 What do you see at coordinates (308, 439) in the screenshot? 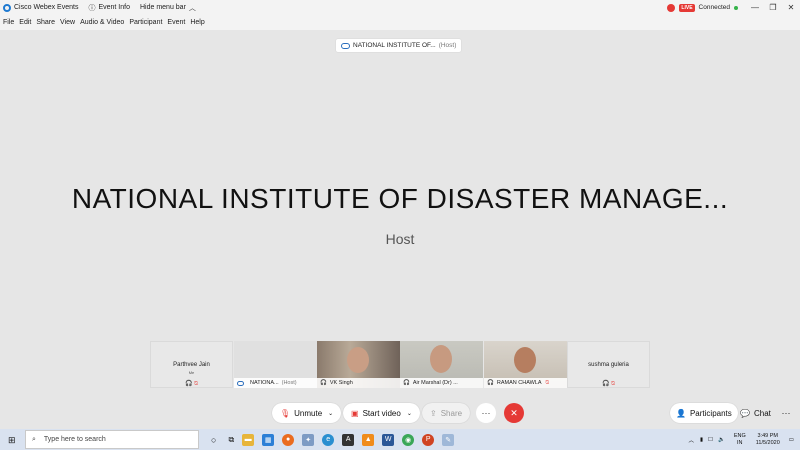
I see `app-icon: ✦` at bounding box center [308, 439].